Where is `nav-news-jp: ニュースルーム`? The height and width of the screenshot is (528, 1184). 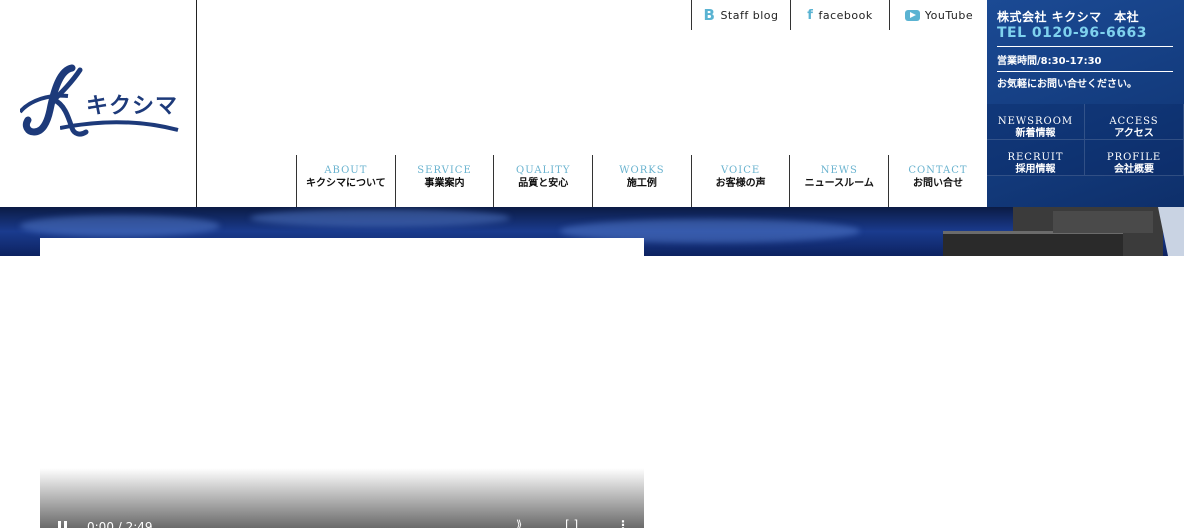 nav-news-jp: ニュースルーム is located at coordinates (839, 183).